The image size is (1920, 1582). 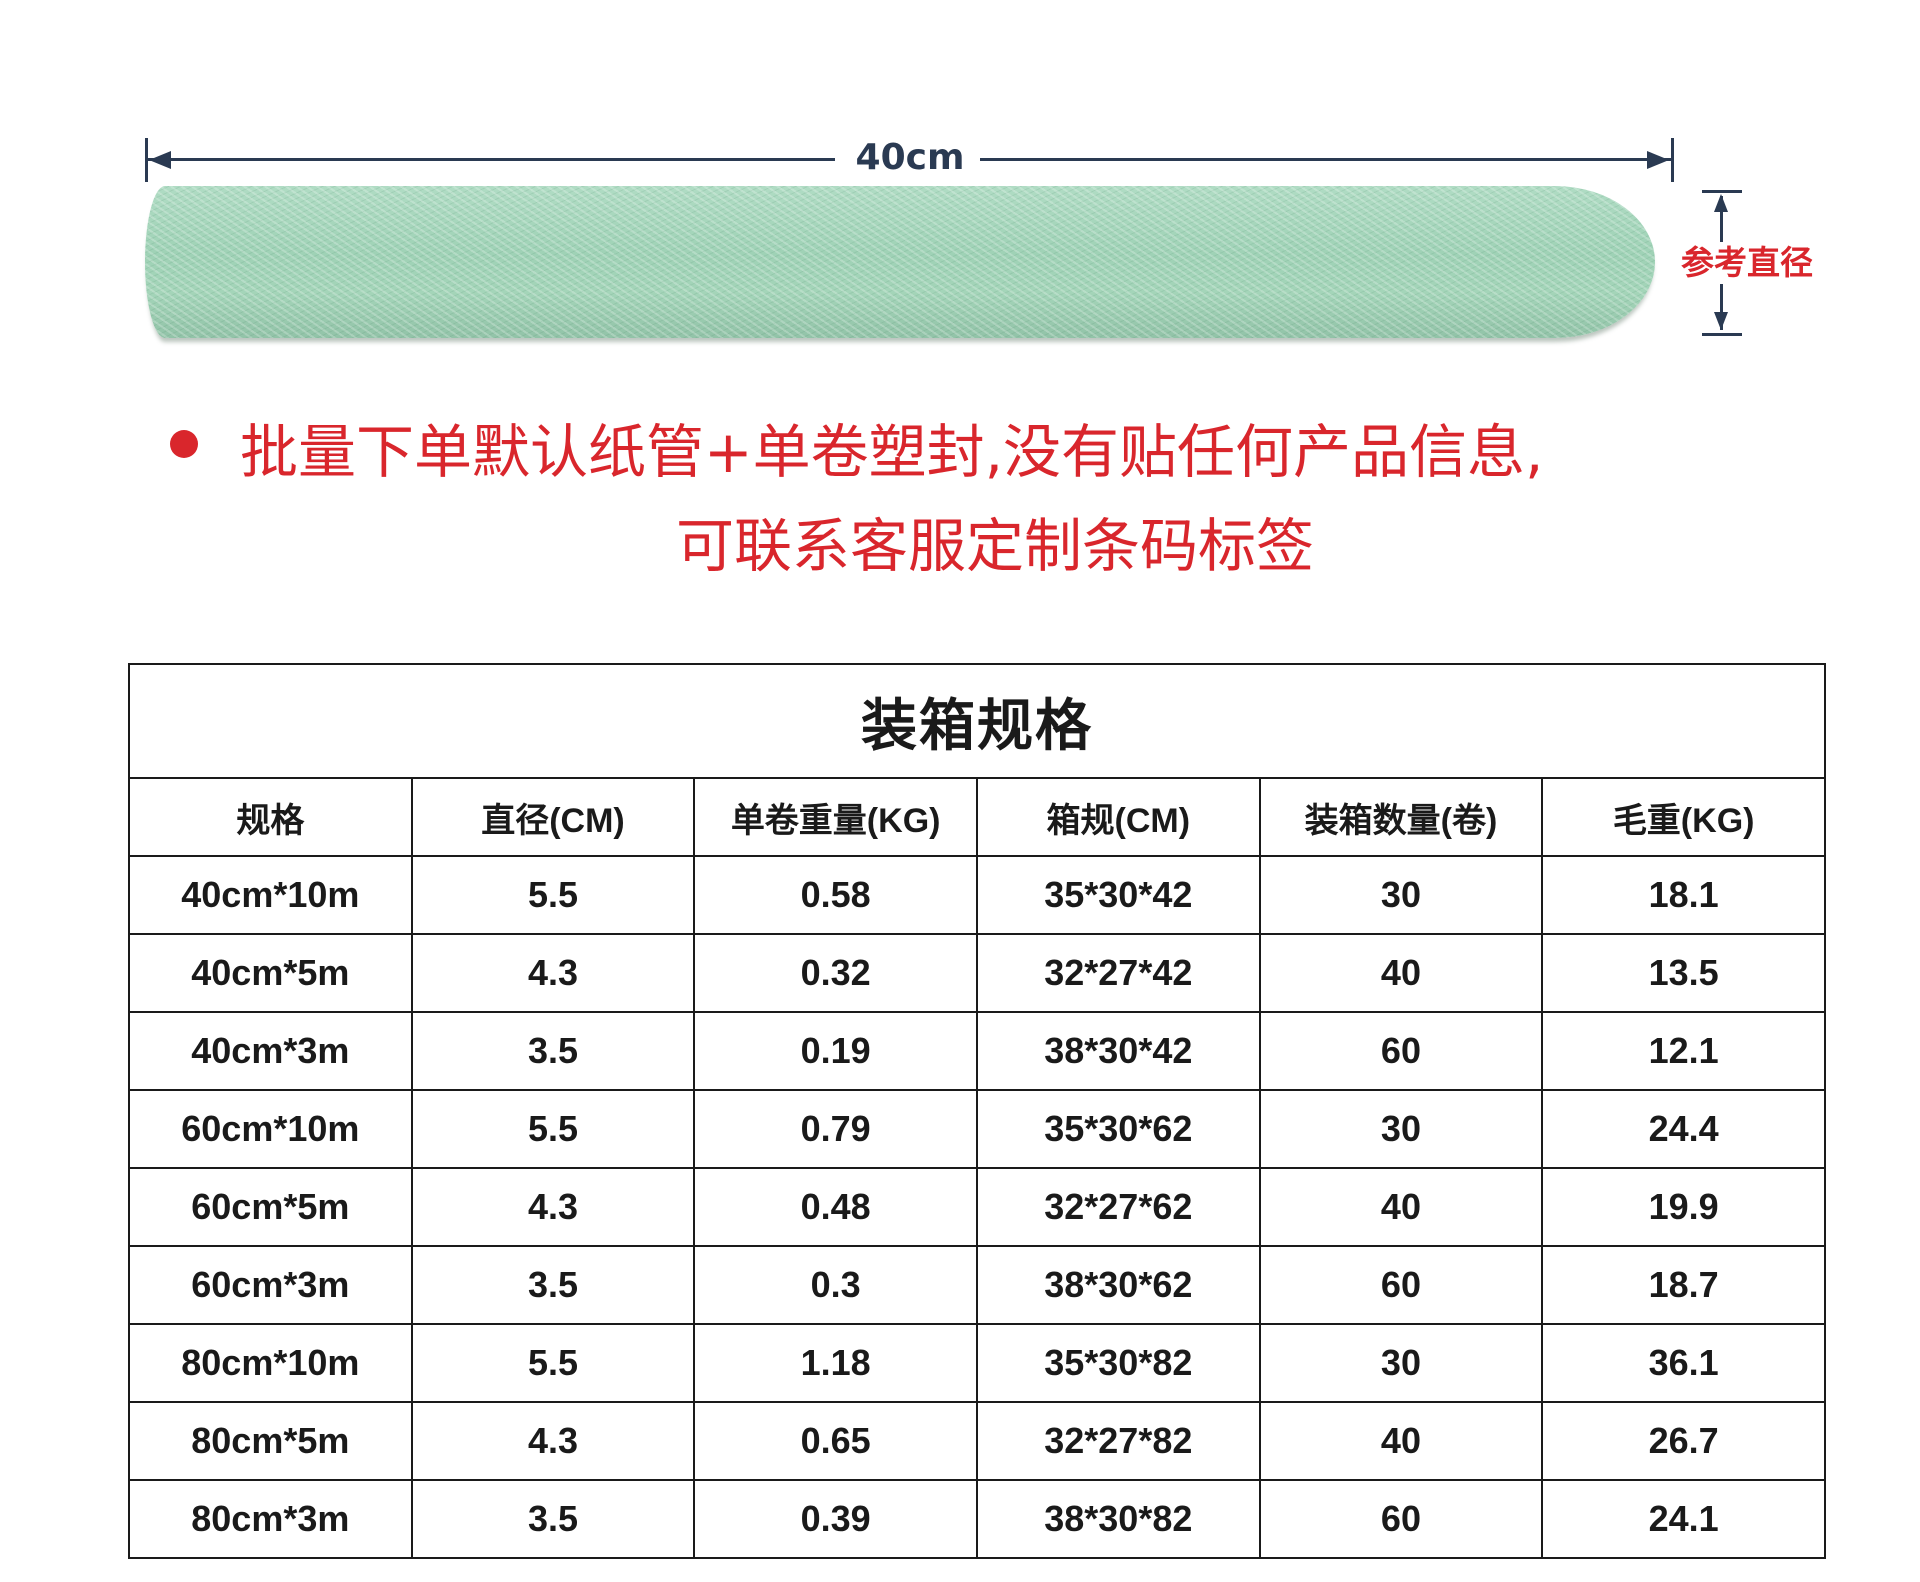 What do you see at coordinates (1683, 1285) in the screenshot?
I see `cell-gross-weight: 18.7` at bounding box center [1683, 1285].